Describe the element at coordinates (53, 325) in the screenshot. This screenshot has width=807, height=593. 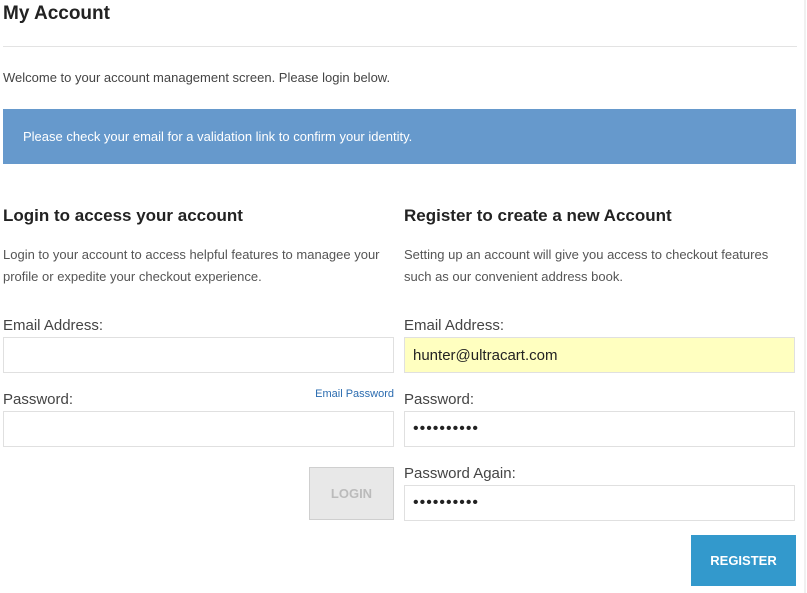
I see `login-email-label: Email Address:` at that location.